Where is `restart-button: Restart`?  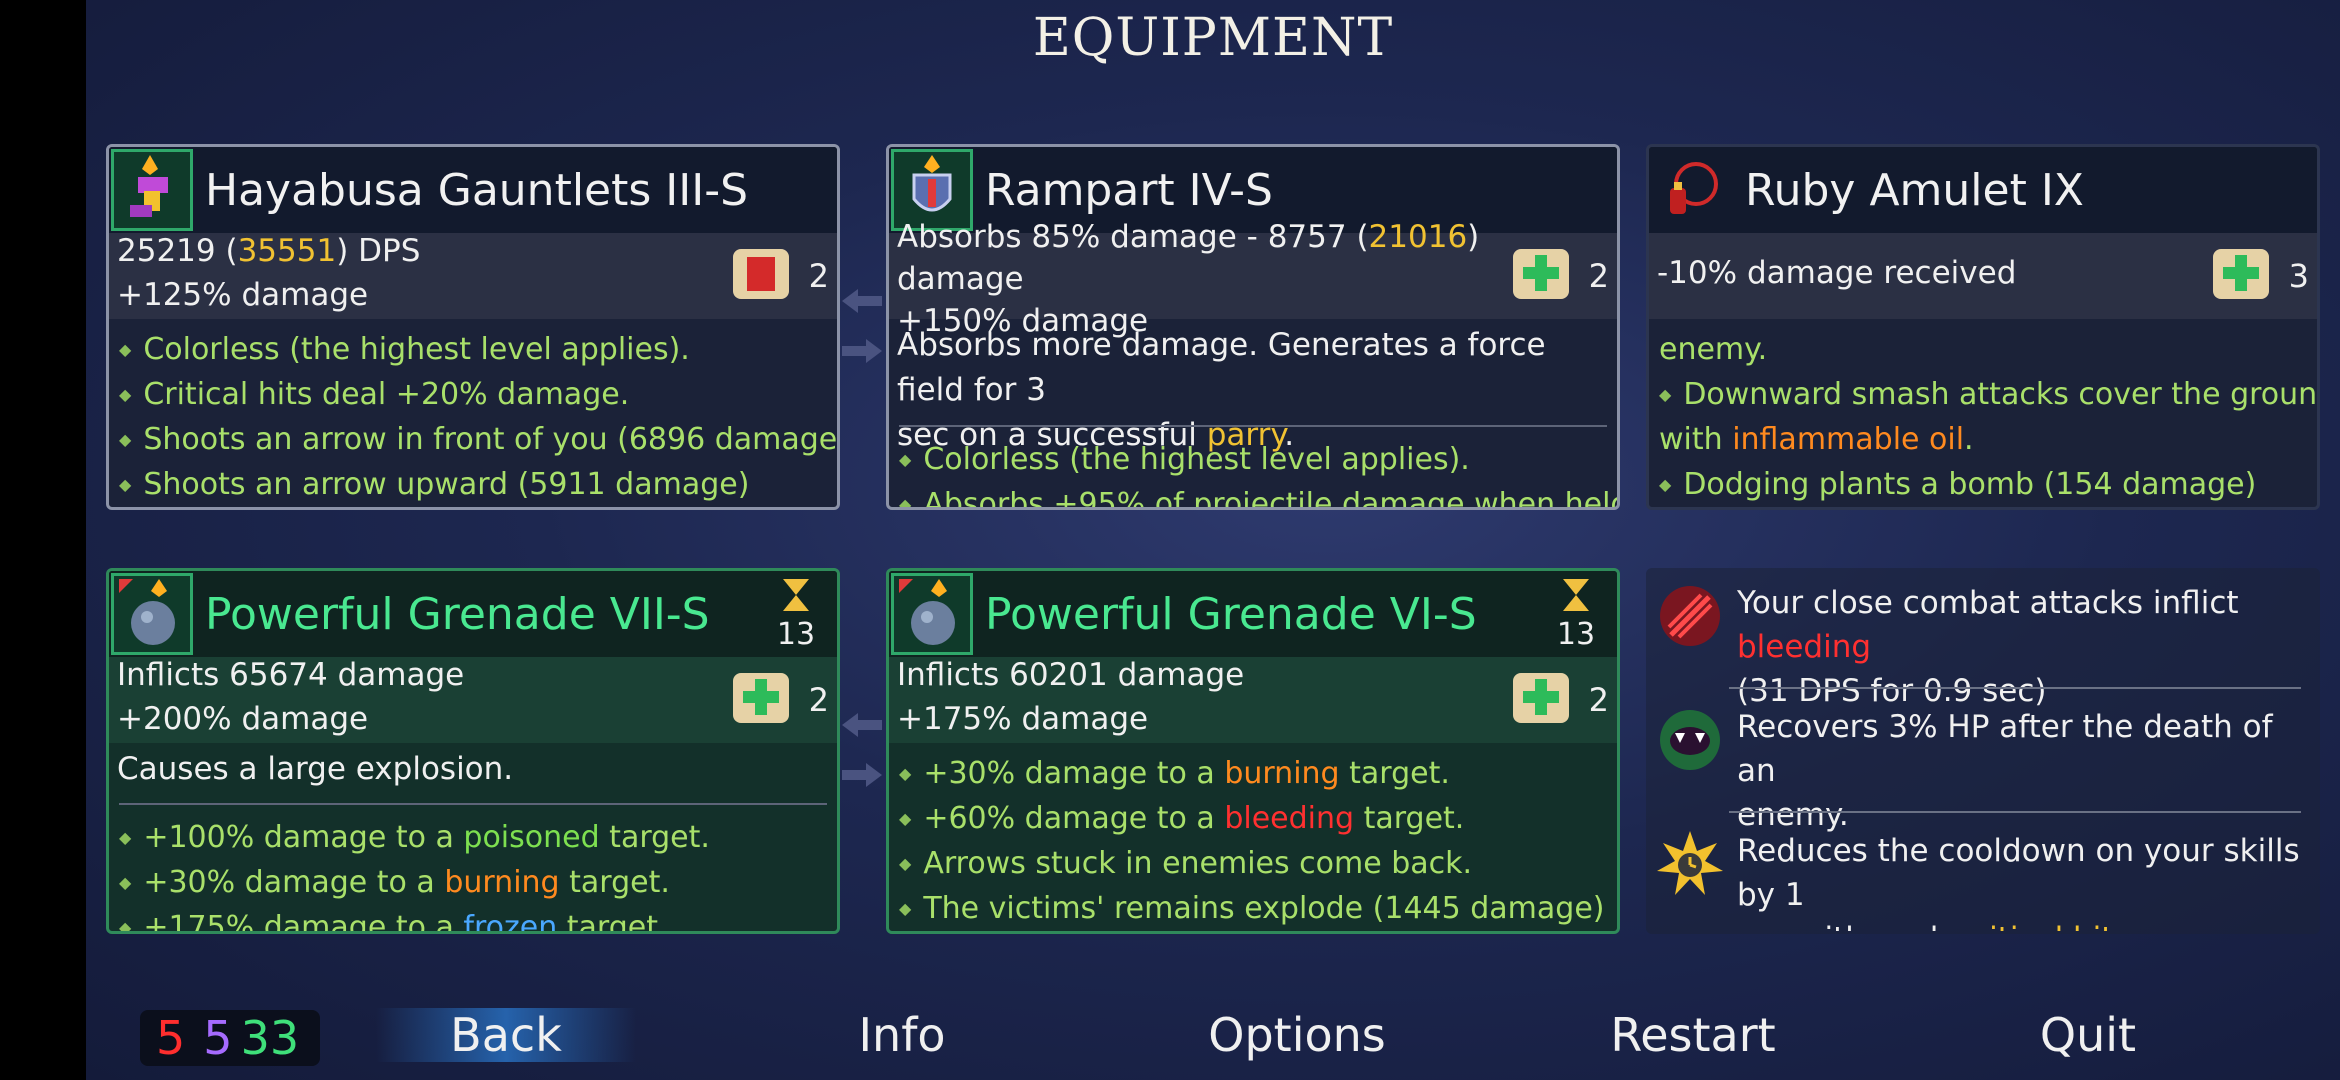
restart-button: Restart is located at coordinates (1693, 1035).